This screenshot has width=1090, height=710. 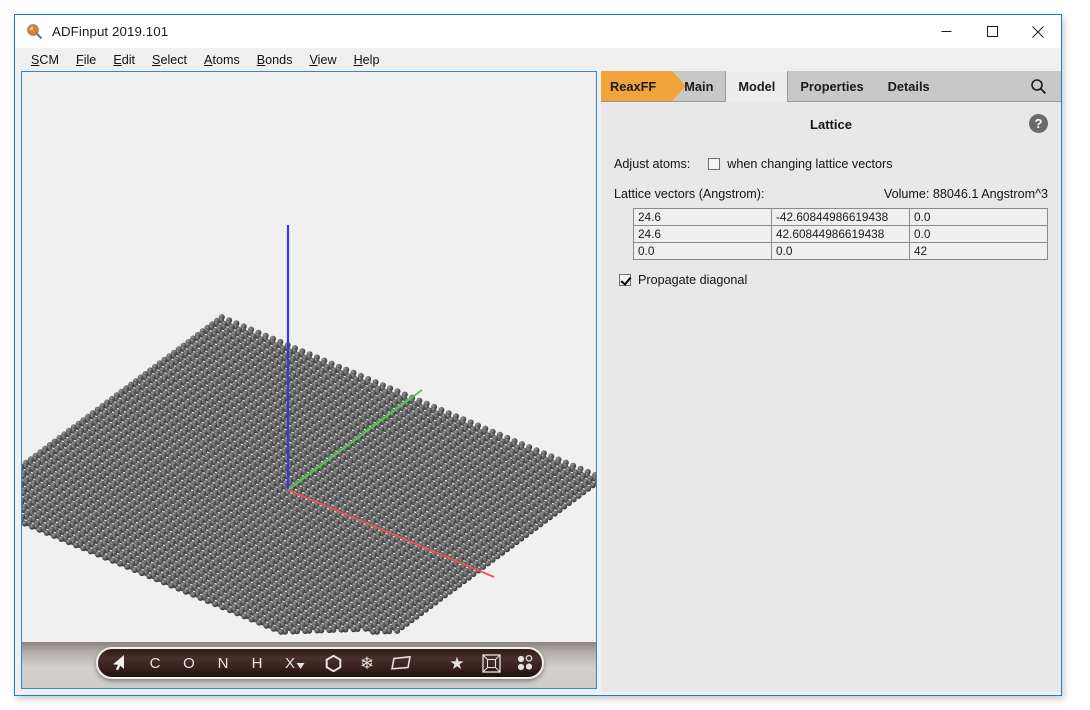 What do you see at coordinates (538, 31) in the screenshot?
I see `title-bar: ADFinput 2019.101` at bounding box center [538, 31].